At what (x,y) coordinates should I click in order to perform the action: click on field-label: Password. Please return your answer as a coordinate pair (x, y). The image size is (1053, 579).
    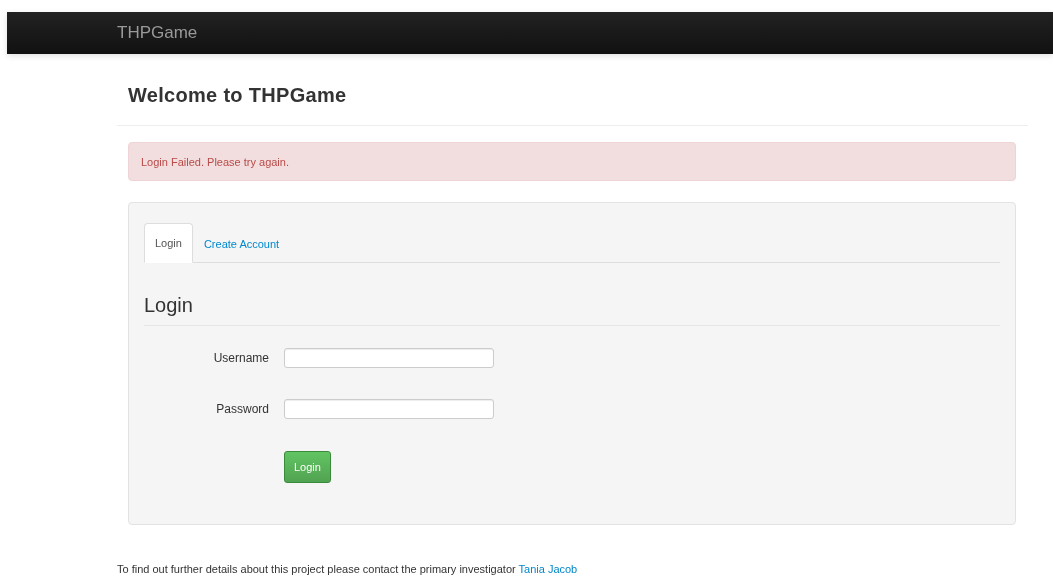
    Looking at the image, I should click on (242, 409).